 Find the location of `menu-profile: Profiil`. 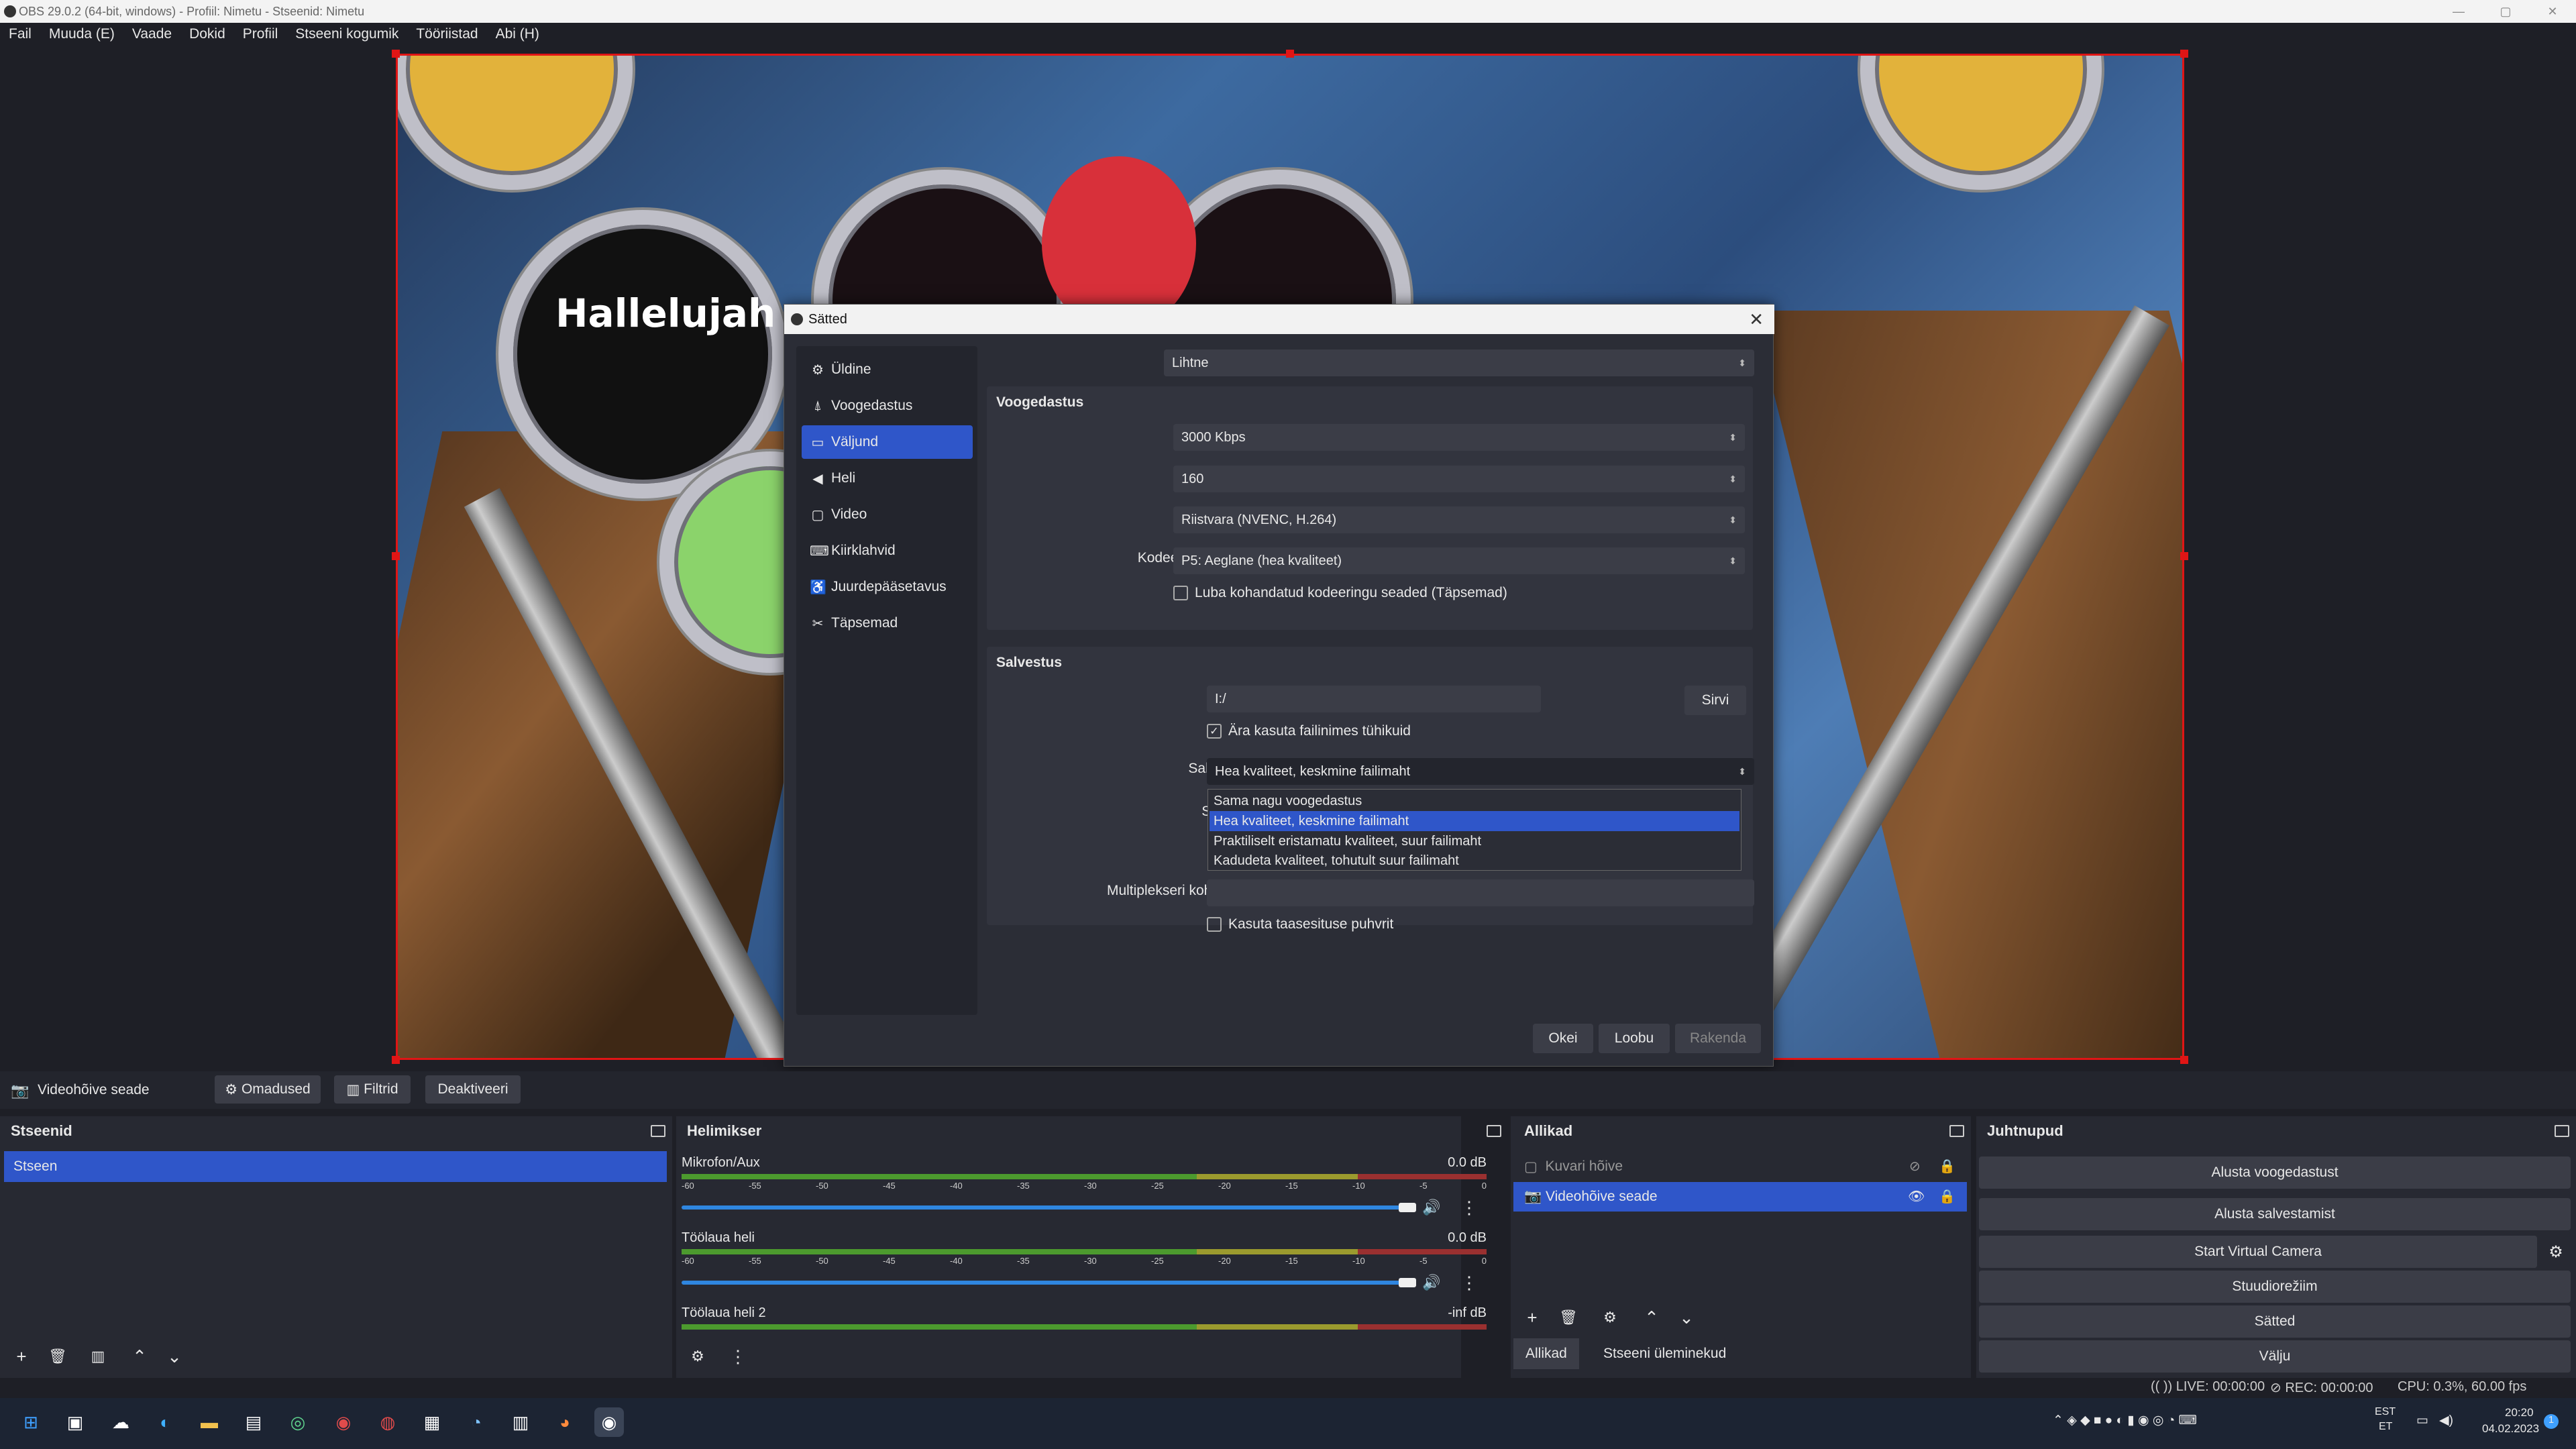

menu-profile: Profiil is located at coordinates (260, 34).